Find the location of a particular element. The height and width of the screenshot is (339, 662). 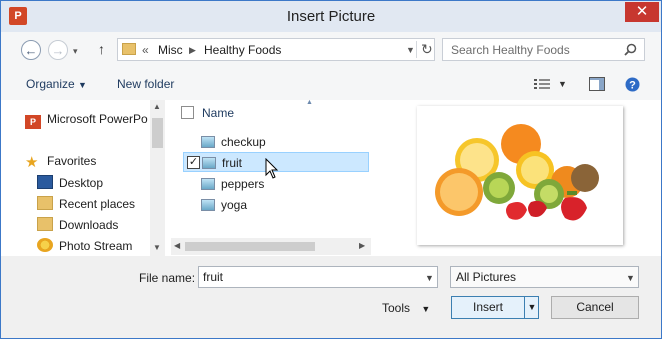

scrollbar-thumb is located at coordinates (157, 133).